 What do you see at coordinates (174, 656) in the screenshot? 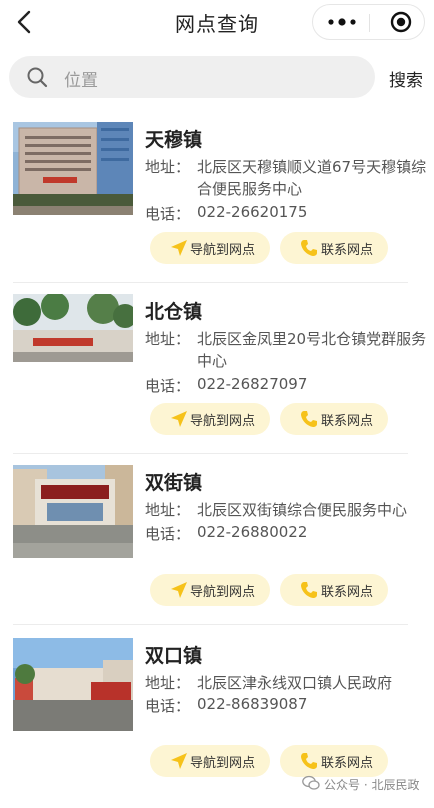
I see `outlet-name: 双口镇` at bounding box center [174, 656].